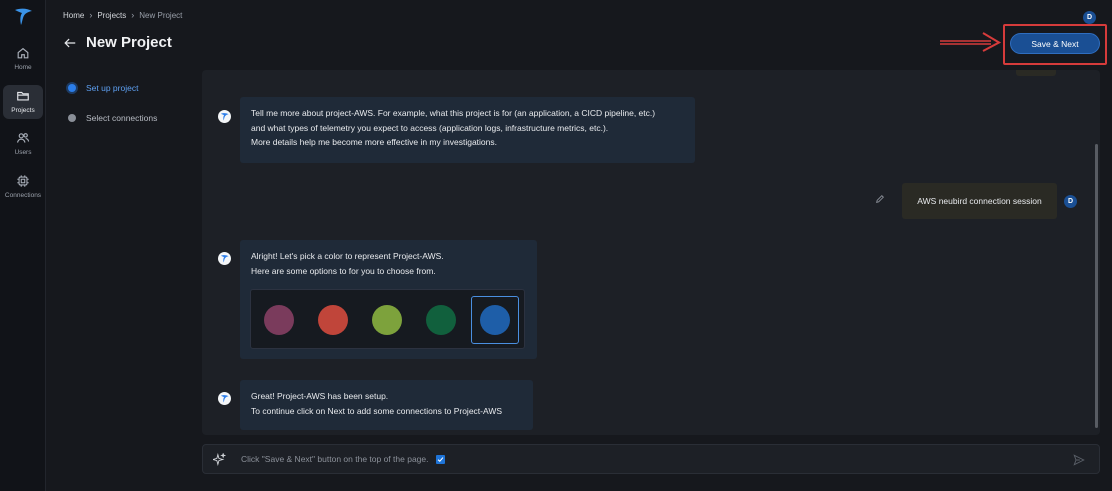 Image resolution: width=1112 pixels, height=491 pixels. I want to click on rail-item-connections: Connections, so click(23, 187).